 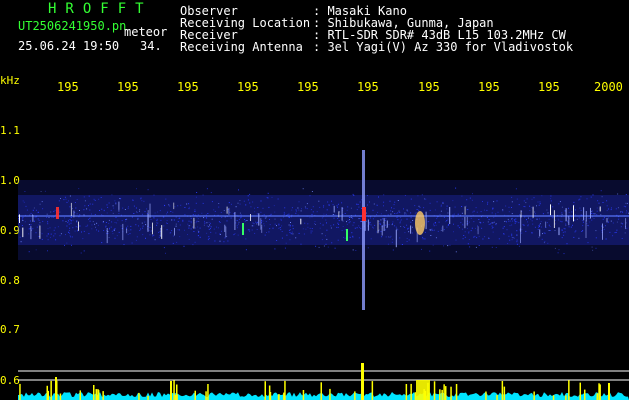 I want to click on noise-fill, so click(x=323, y=396).